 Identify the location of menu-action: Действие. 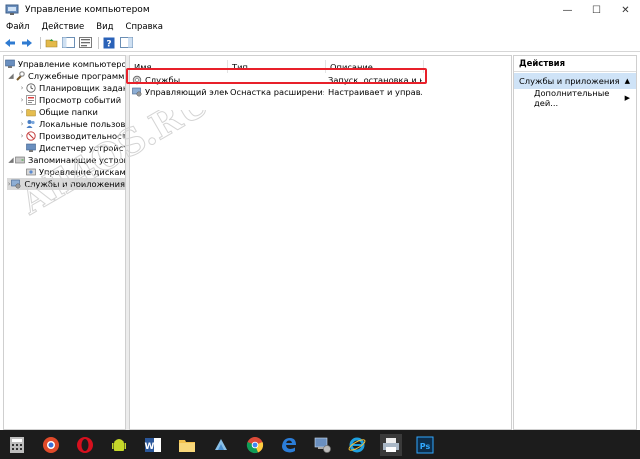
(62, 27).